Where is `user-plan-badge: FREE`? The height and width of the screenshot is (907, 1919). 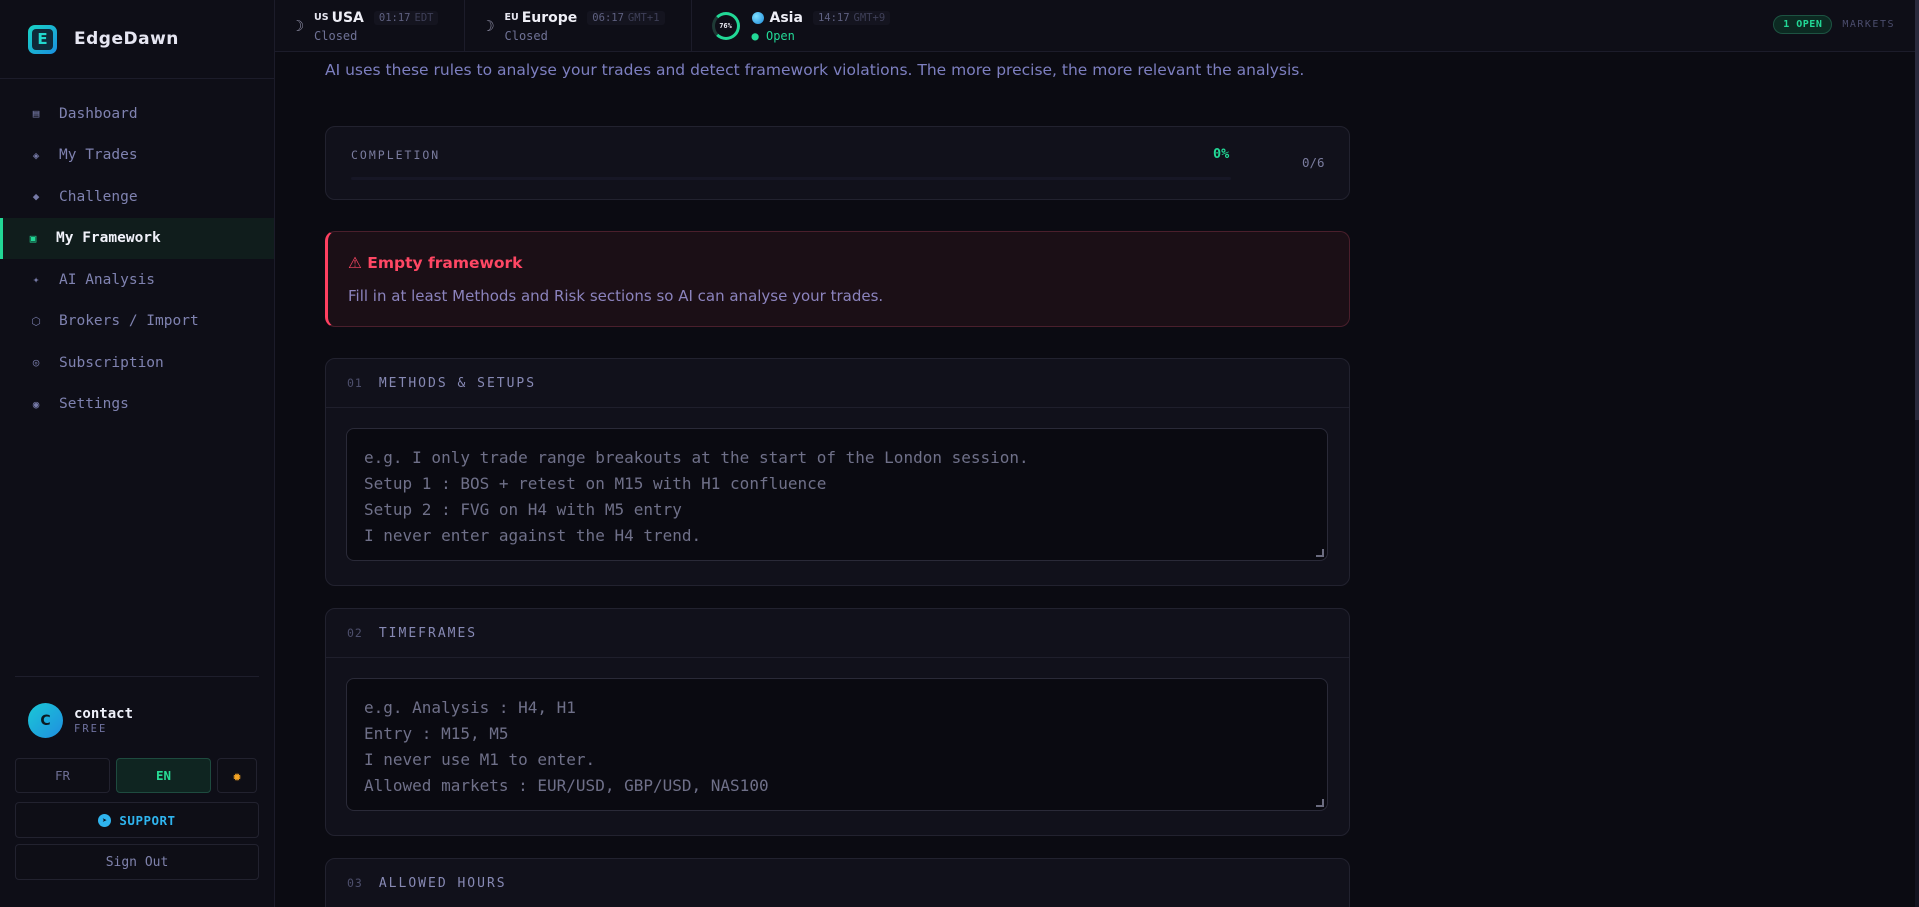
user-plan-badge: FREE is located at coordinates (91, 729).